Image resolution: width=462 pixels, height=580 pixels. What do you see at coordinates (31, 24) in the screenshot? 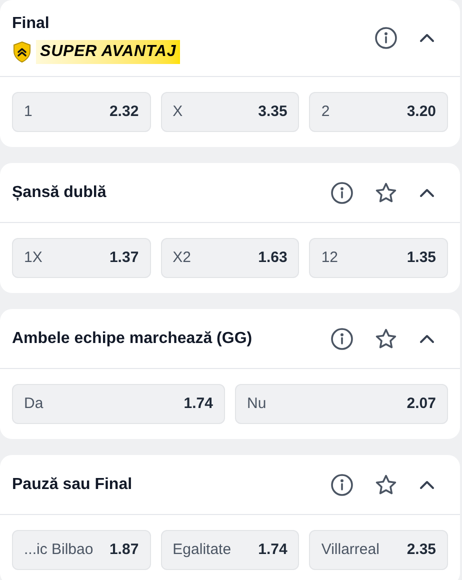
I see `market-title: Final` at bounding box center [31, 24].